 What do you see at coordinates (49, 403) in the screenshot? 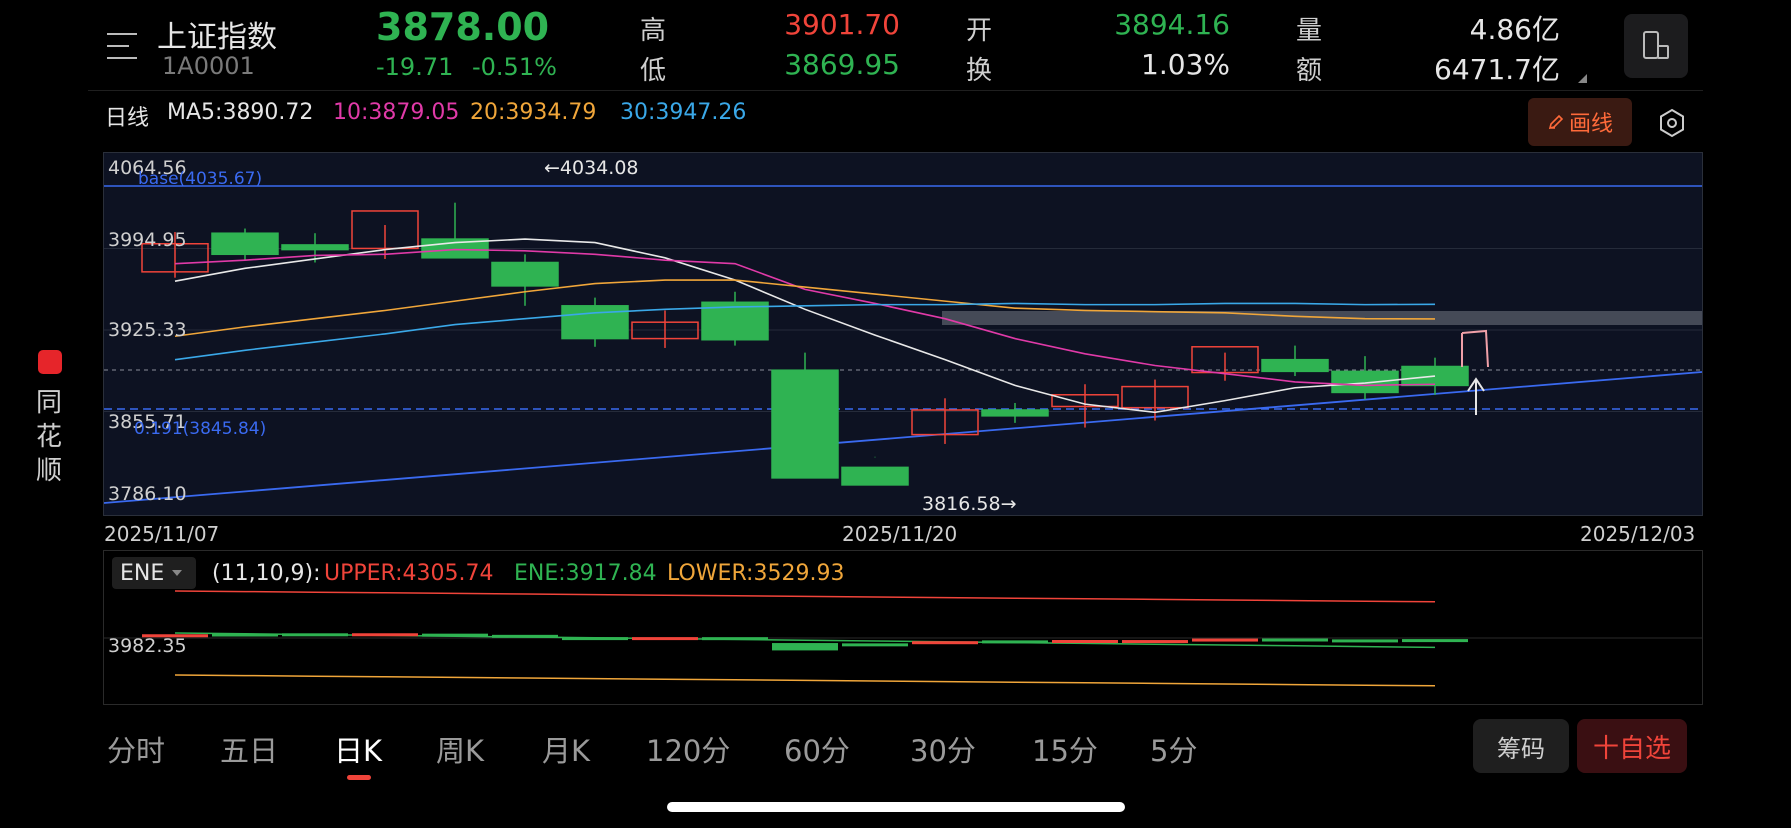
I see `brand-char-1: 同` at bounding box center [49, 403].